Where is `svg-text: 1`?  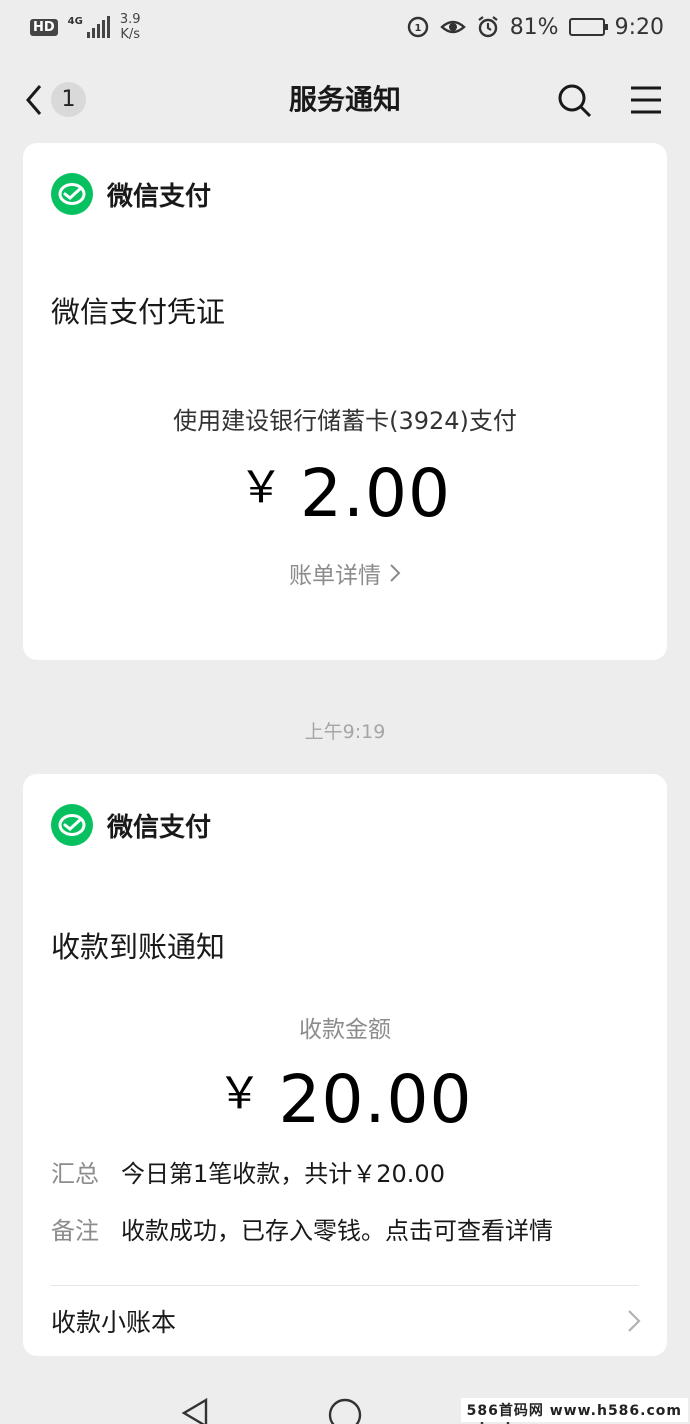
svg-text: 1 is located at coordinates (417, 28).